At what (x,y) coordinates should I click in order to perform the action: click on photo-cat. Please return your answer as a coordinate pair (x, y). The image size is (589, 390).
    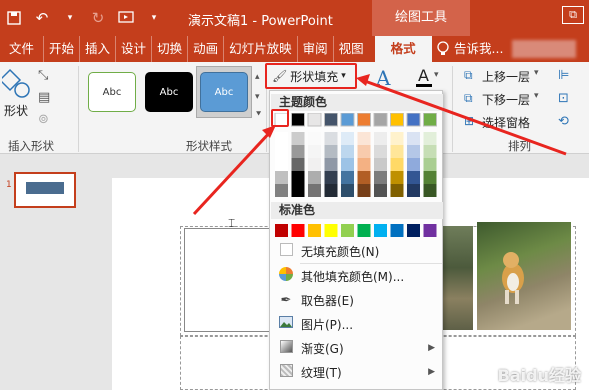
    Looking at the image, I should click on (524, 276).